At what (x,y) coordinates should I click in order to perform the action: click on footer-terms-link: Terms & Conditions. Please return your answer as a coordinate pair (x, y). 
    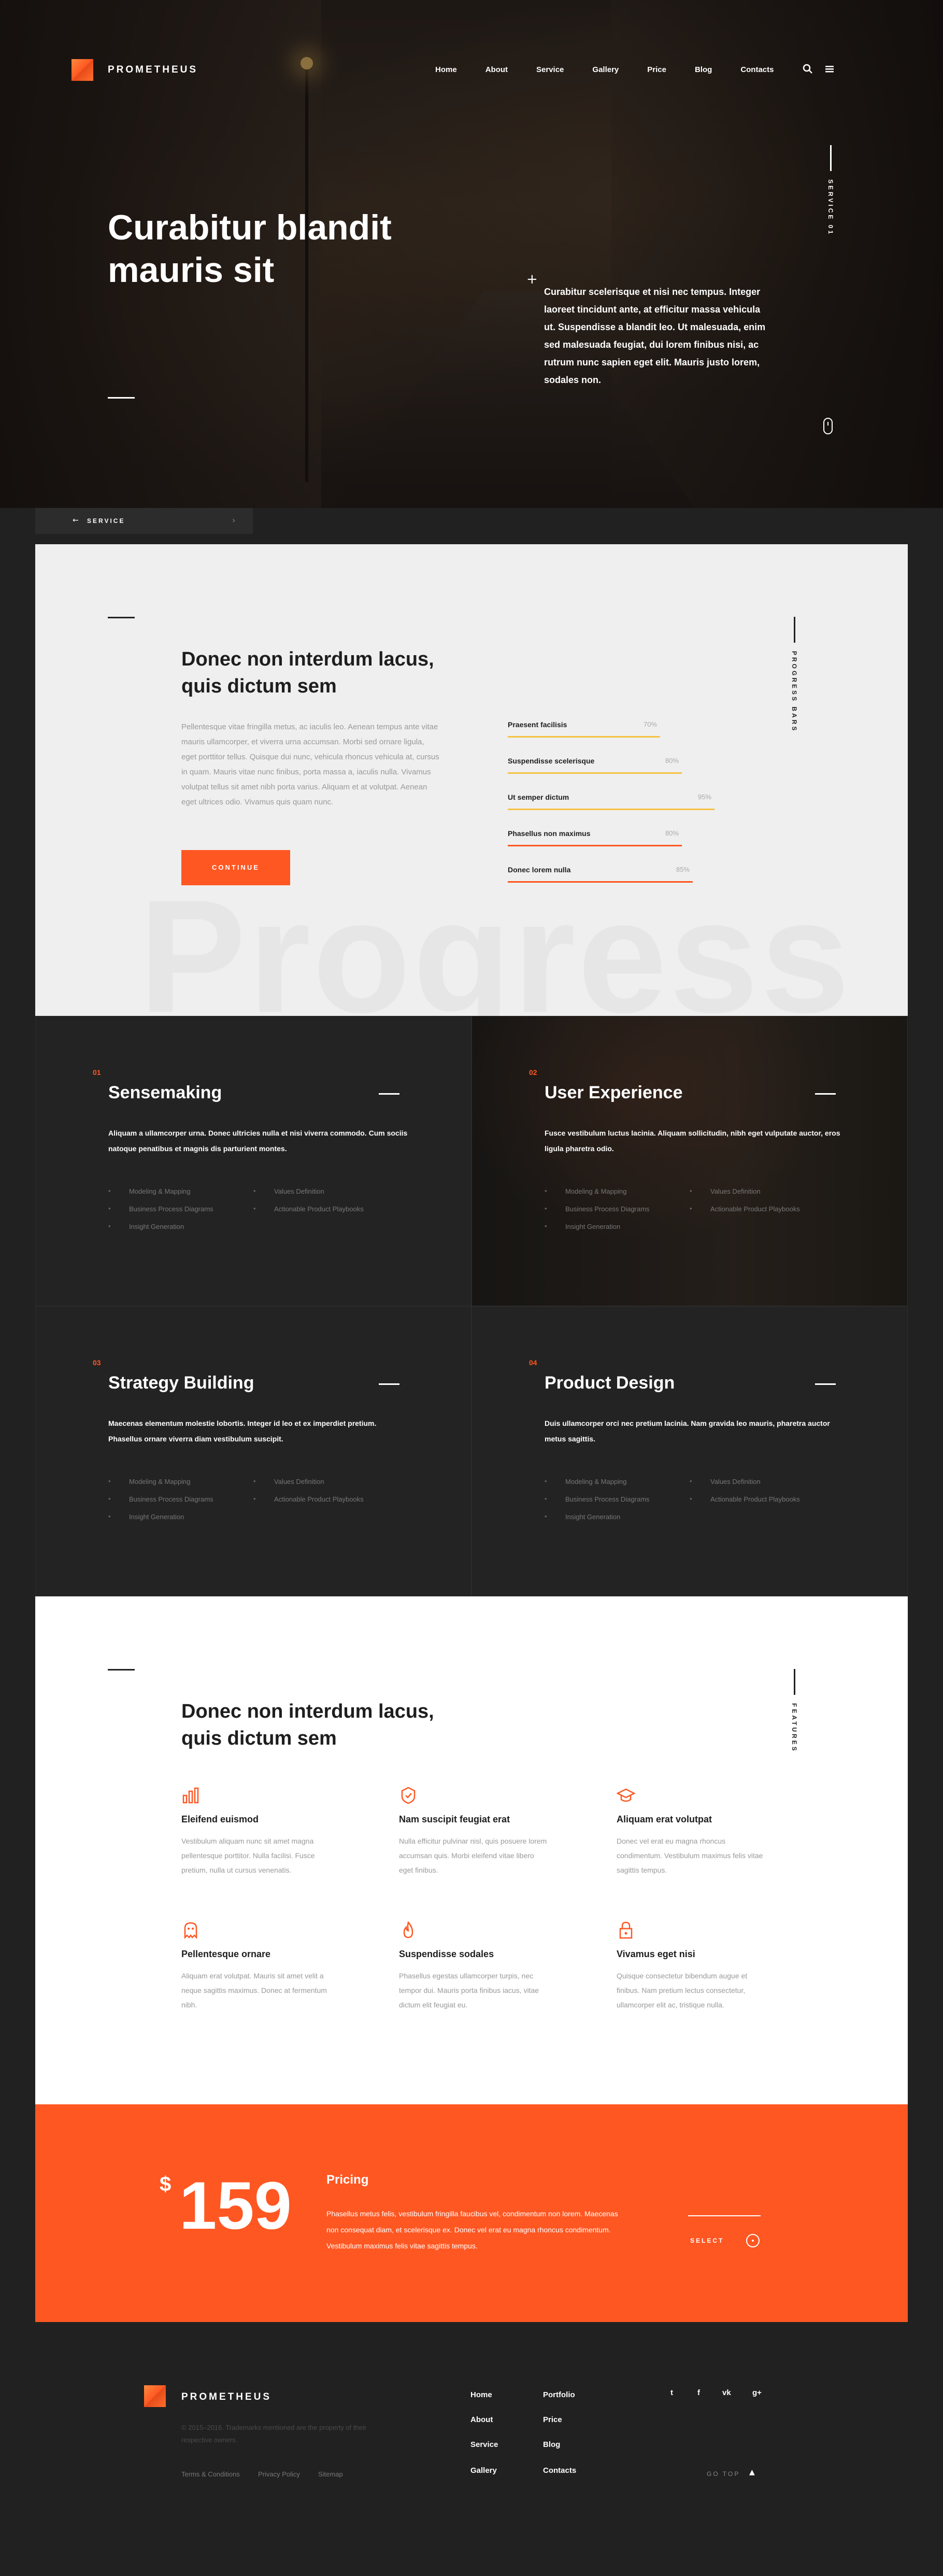
    Looking at the image, I should click on (211, 2474).